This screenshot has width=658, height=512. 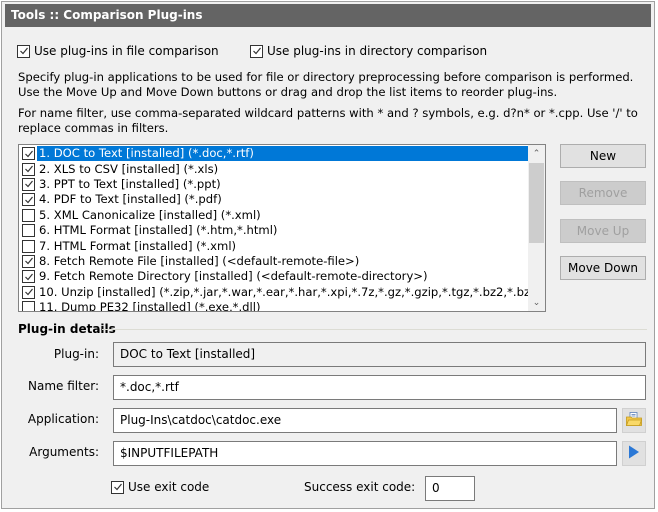 What do you see at coordinates (130, 183) in the screenshot?
I see `plugin-list-item-label: 3. PPT to Text [installed] (*.ppt)` at bounding box center [130, 183].